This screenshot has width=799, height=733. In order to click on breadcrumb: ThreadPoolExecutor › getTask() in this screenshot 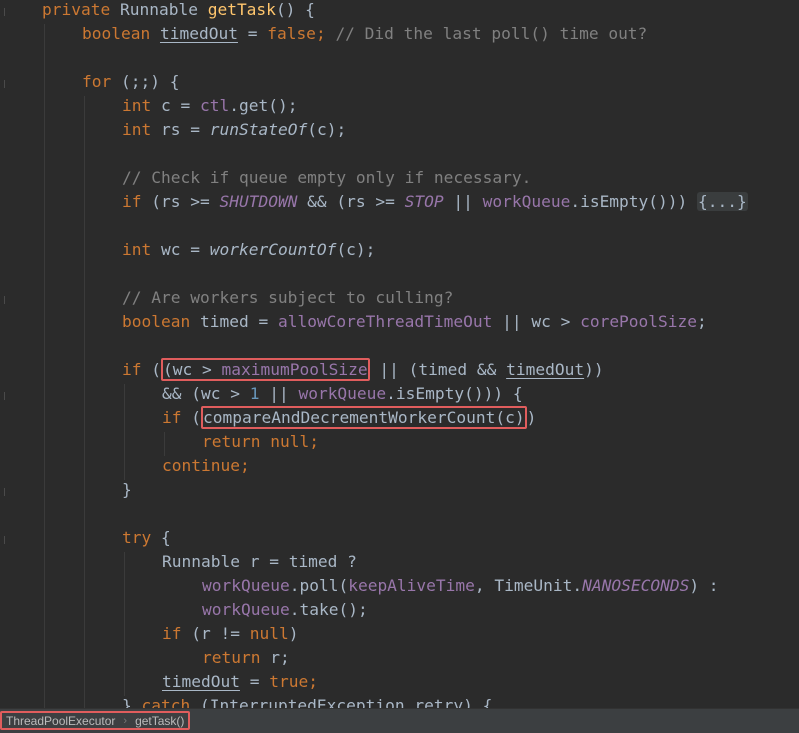, I will do `click(95, 720)`.